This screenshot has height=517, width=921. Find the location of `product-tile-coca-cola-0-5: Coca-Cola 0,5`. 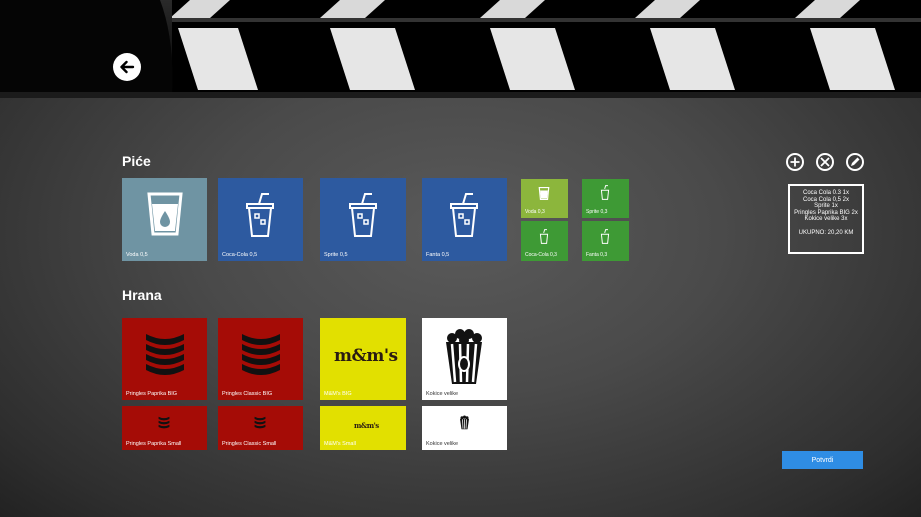

product-tile-coca-cola-0-5: Coca-Cola 0,5 is located at coordinates (260, 219).